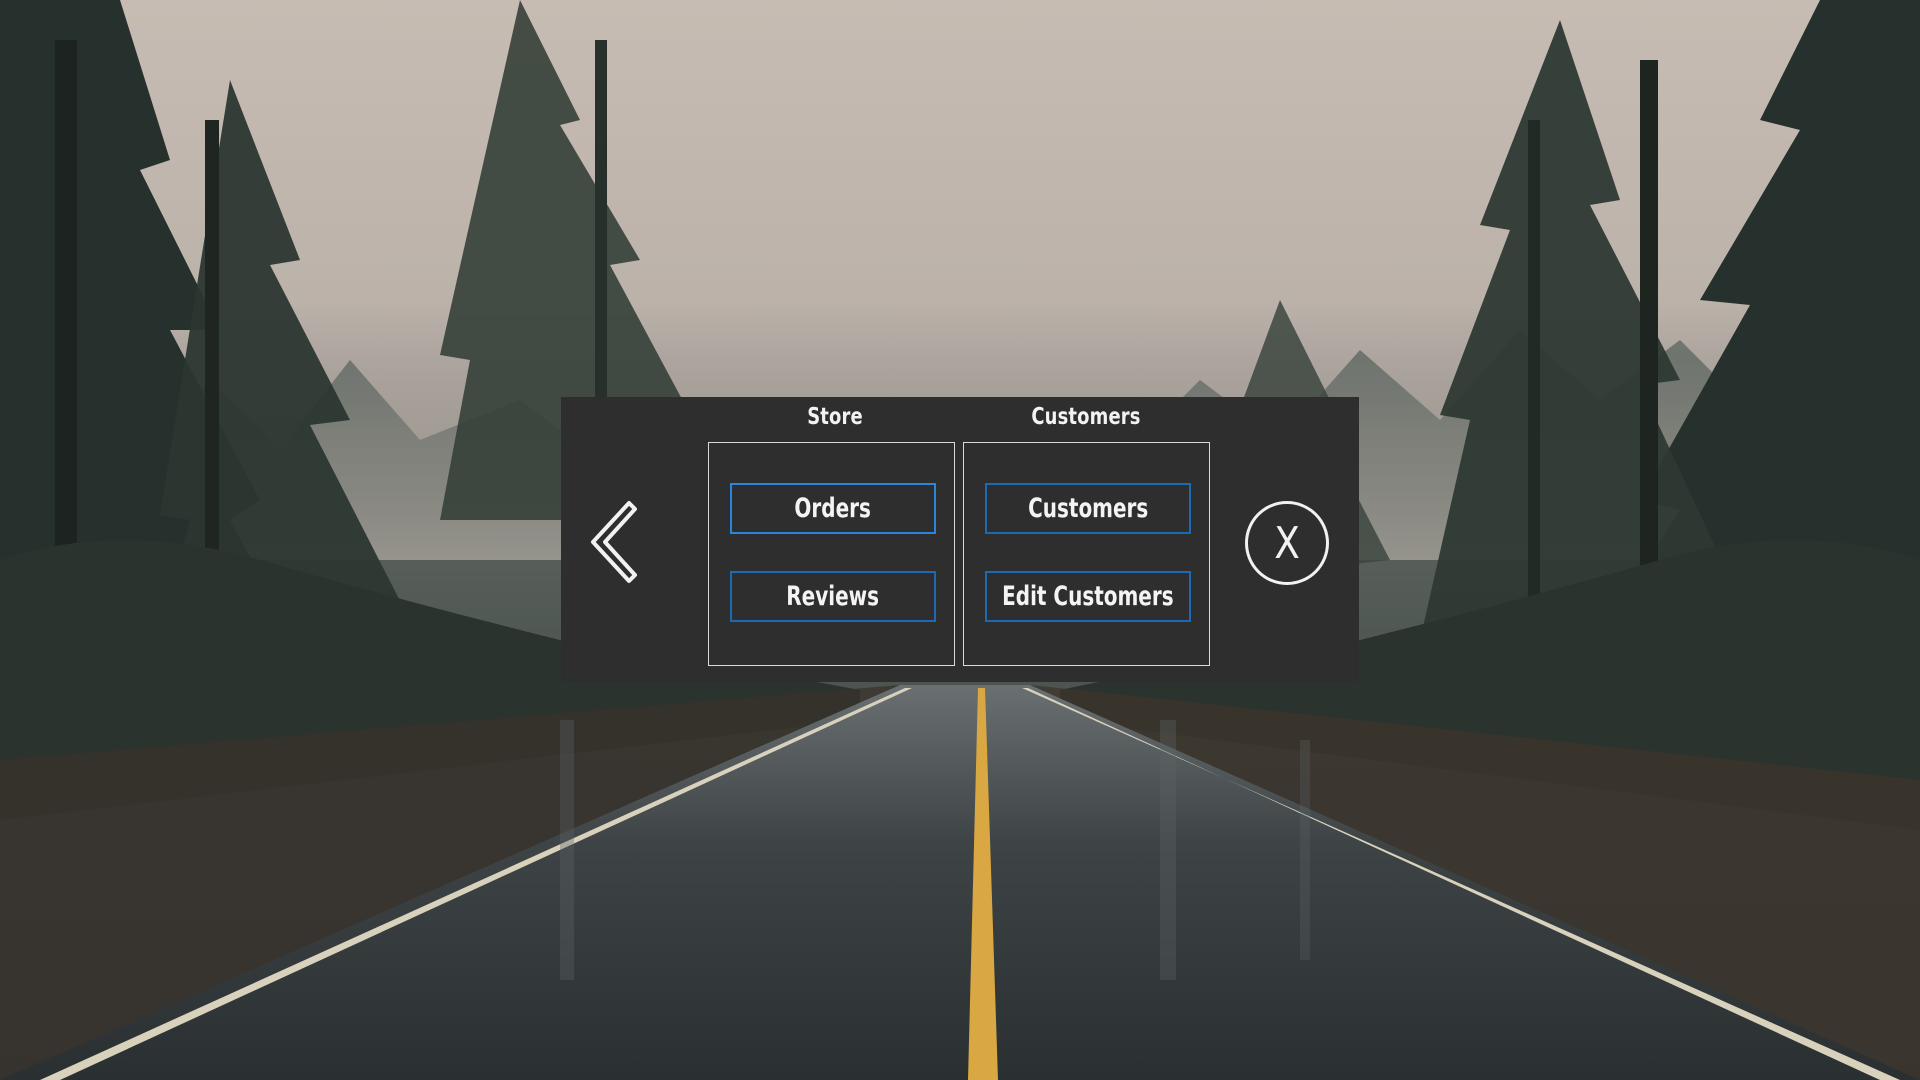  I want to click on back-button, so click(618, 542).